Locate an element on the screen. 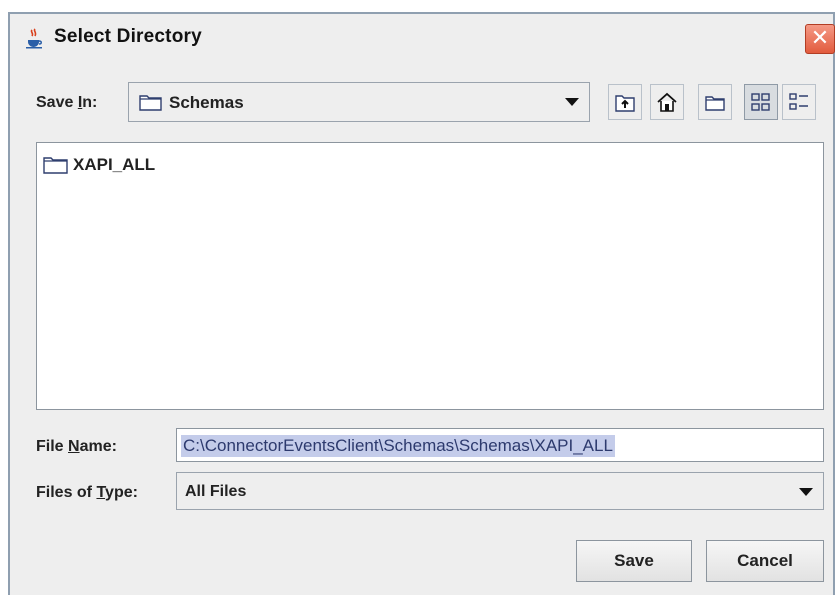 The width and height of the screenshot is (835, 595). list-view-icon is located at coordinates (760, 102).